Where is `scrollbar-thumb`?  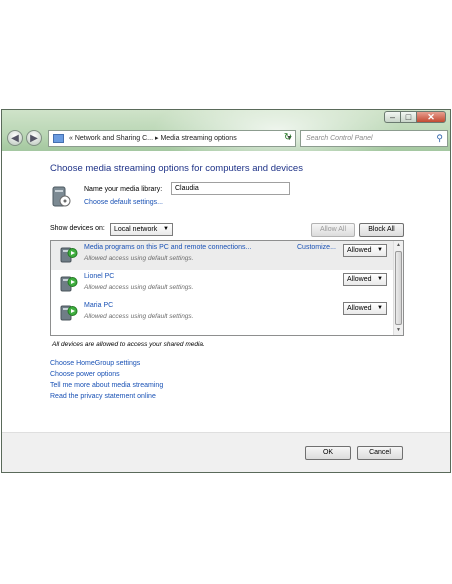 scrollbar-thumb is located at coordinates (398, 288).